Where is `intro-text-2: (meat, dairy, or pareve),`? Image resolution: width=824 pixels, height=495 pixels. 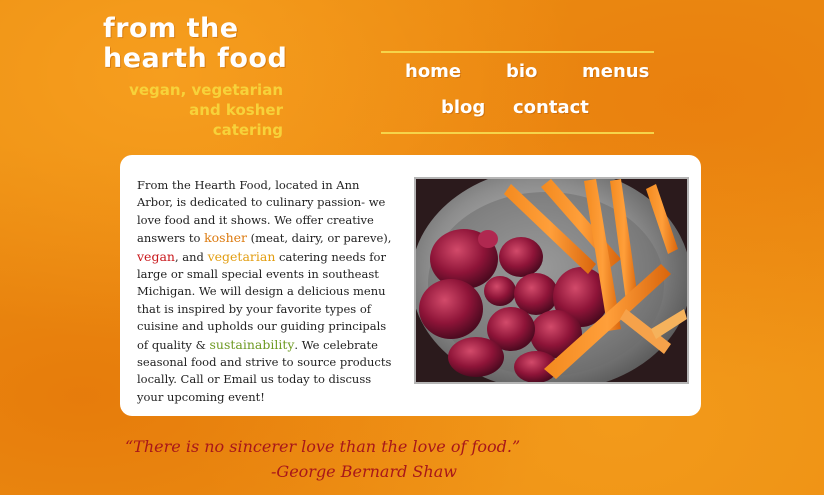 intro-text-2: (meat, dairy, or pareve), is located at coordinates (319, 238).